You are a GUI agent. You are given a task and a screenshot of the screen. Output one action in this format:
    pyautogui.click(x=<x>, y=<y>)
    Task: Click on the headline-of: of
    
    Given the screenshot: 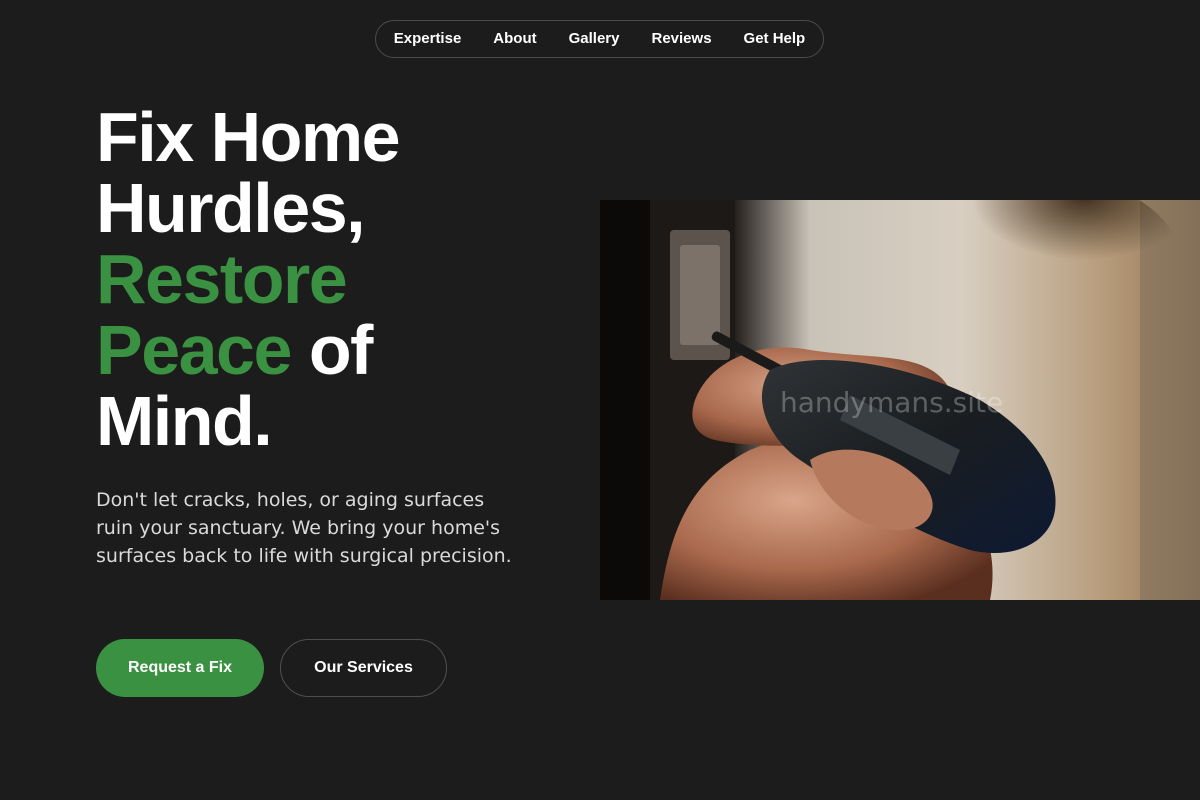 What is the action you would take?
    pyautogui.click(x=332, y=350)
    